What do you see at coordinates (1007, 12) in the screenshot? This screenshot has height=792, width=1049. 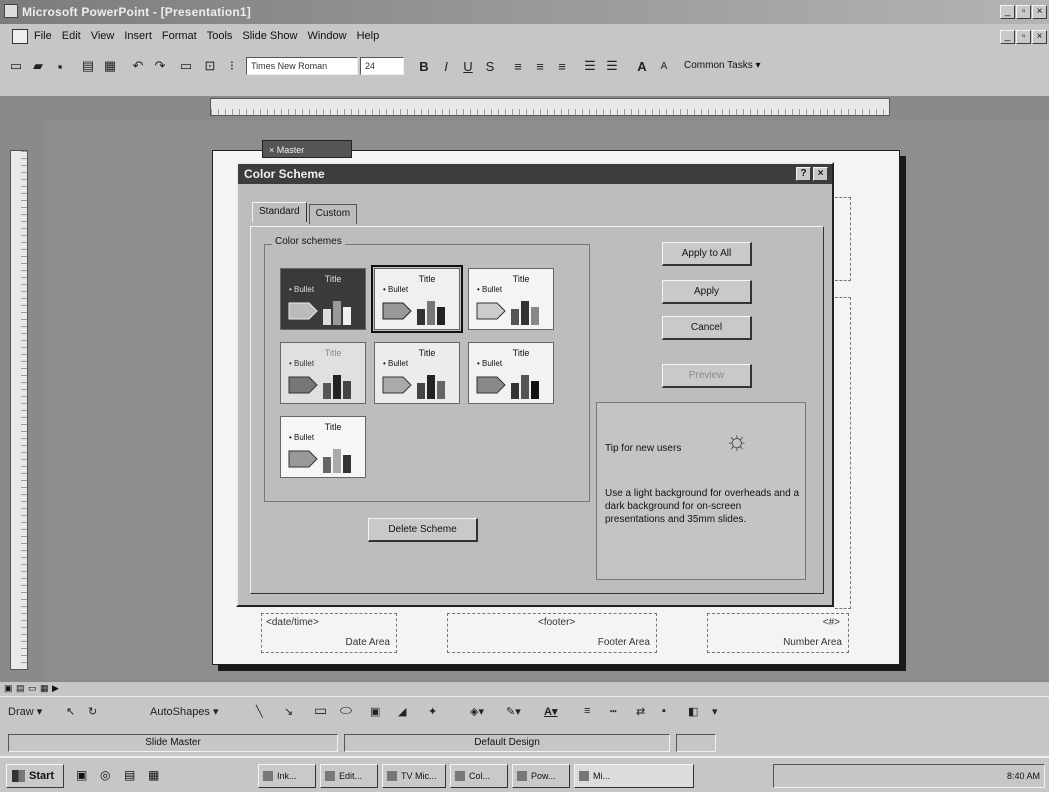 I see `minimize-button: _` at bounding box center [1007, 12].